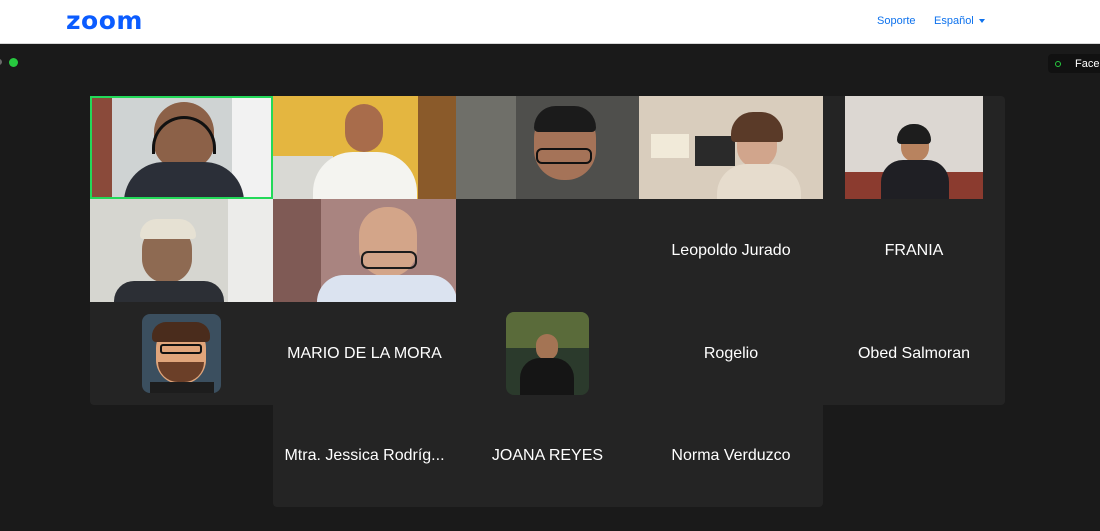 This screenshot has height=531, width=1100. Describe the element at coordinates (181, 147) in the screenshot. I see `video-tile-active-speaker` at that location.